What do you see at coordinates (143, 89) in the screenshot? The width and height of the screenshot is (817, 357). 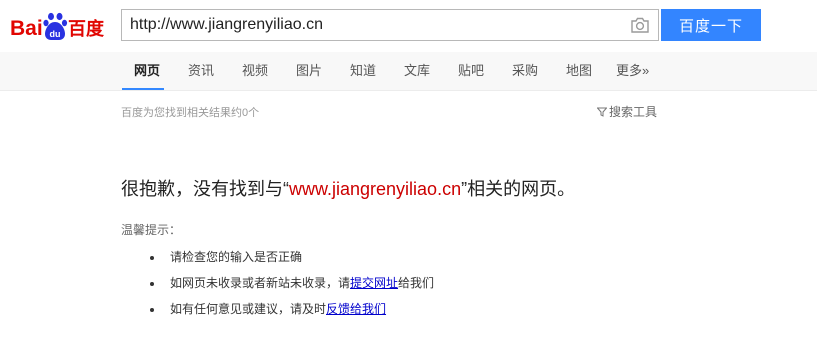 I see `active-tab-indicator` at bounding box center [143, 89].